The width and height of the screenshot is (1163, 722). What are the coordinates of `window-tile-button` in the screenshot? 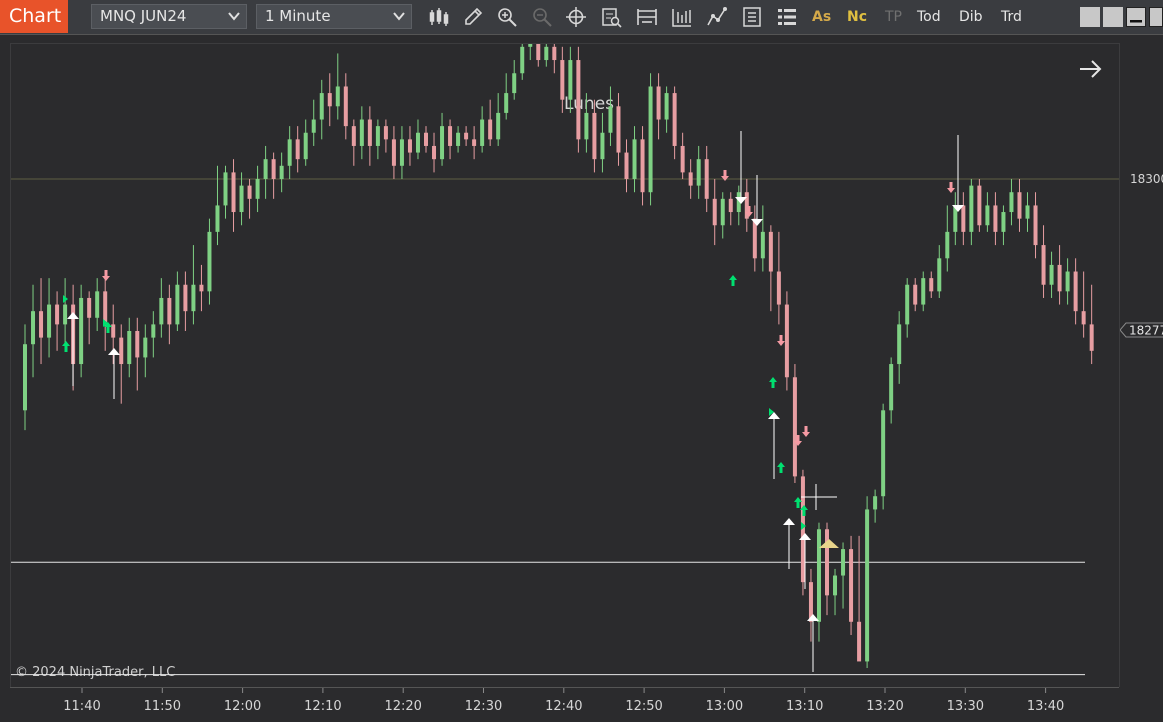 It's located at (1090, 17).